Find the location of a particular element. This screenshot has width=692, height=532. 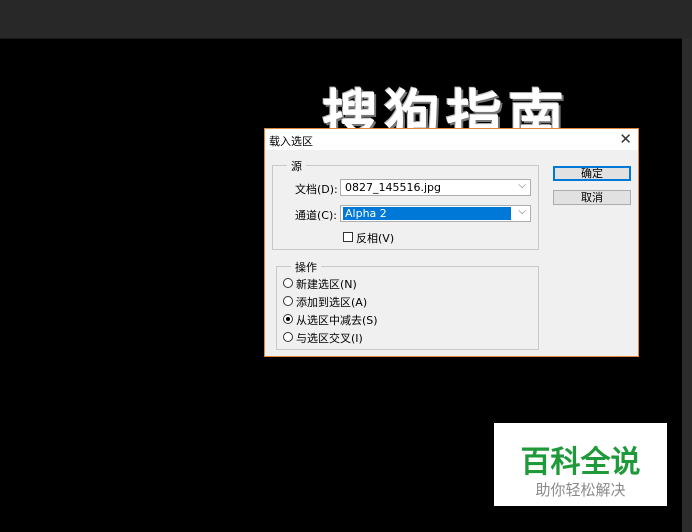

radio-intersect-with-selection is located at coordinates (288, 337).